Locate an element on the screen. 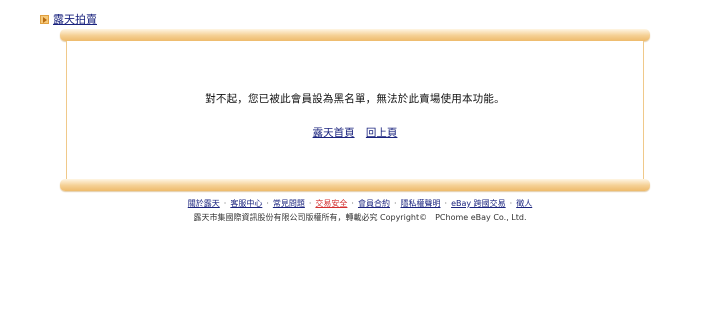 This screenshot has width=720, height=324. home-page-link: 露天首頁 is located at coordinates (334, 133).